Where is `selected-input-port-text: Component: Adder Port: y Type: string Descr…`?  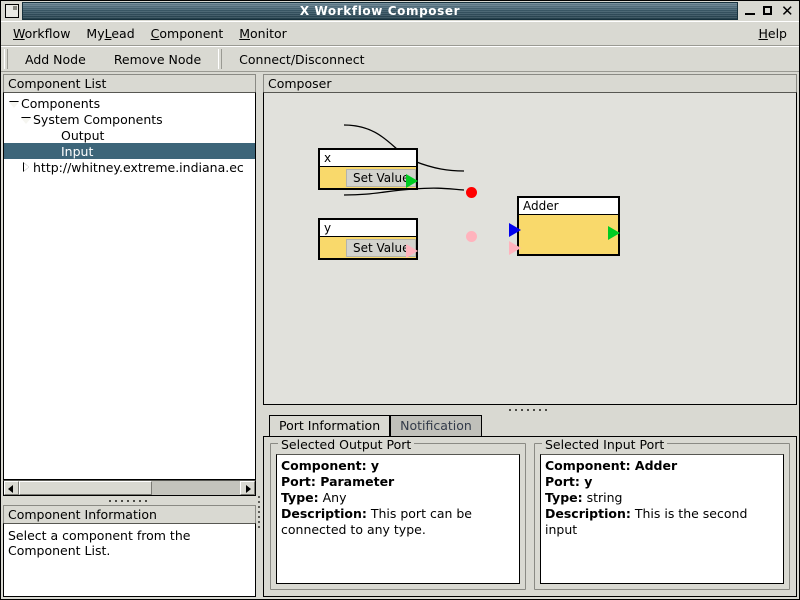 selected-input-port-text: Component: Adder Port: y Type: string Descr… is located at coordinates (662, 519).